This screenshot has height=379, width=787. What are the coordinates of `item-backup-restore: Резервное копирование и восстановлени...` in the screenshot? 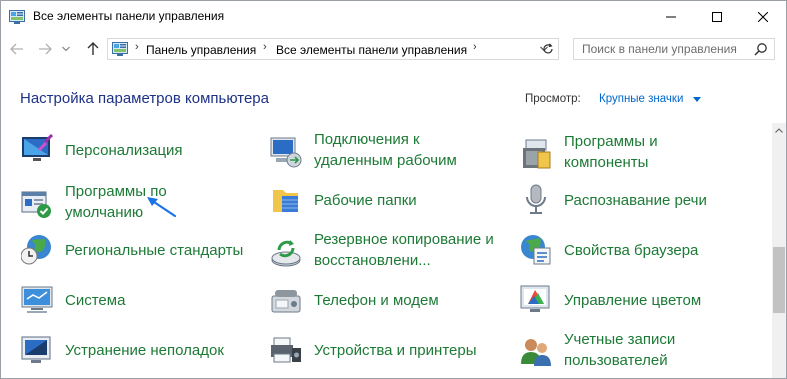 It's located at (390, 250).